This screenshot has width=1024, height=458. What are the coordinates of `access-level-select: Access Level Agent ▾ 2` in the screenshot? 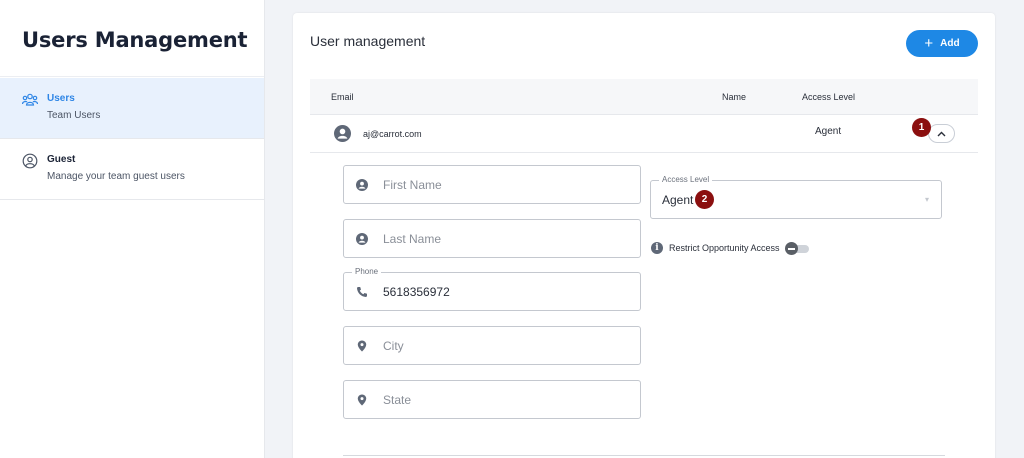 It's located at (796, 197).